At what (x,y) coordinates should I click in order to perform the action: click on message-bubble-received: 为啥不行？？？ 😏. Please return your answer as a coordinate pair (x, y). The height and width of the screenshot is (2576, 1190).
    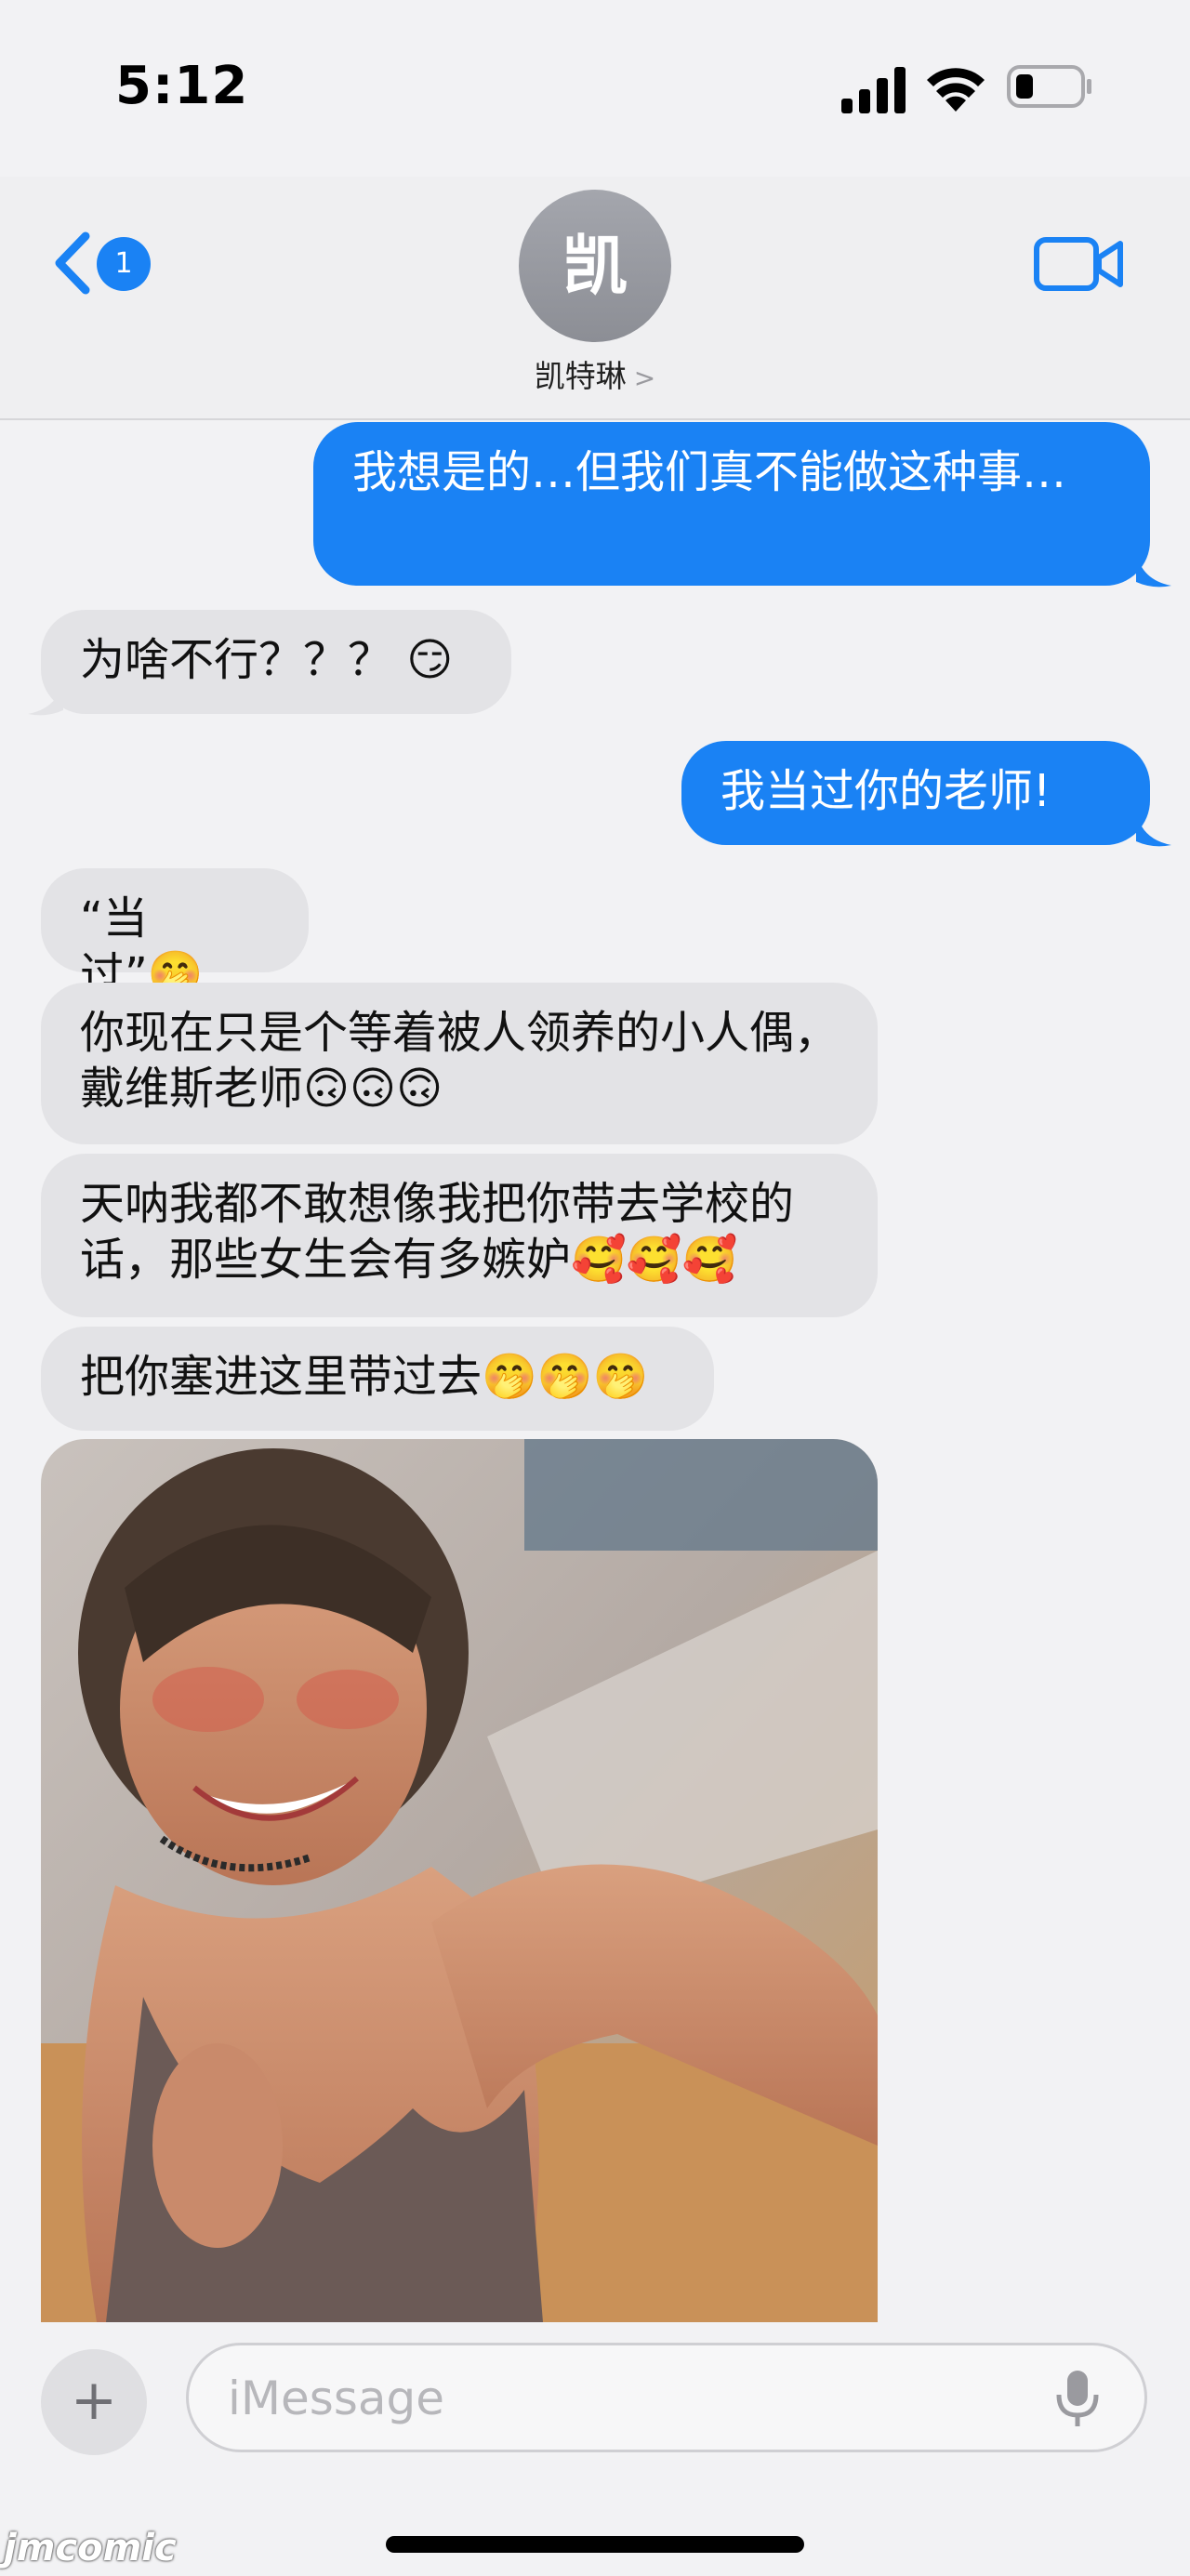
    Looking at the image, I should click on (276, 662).